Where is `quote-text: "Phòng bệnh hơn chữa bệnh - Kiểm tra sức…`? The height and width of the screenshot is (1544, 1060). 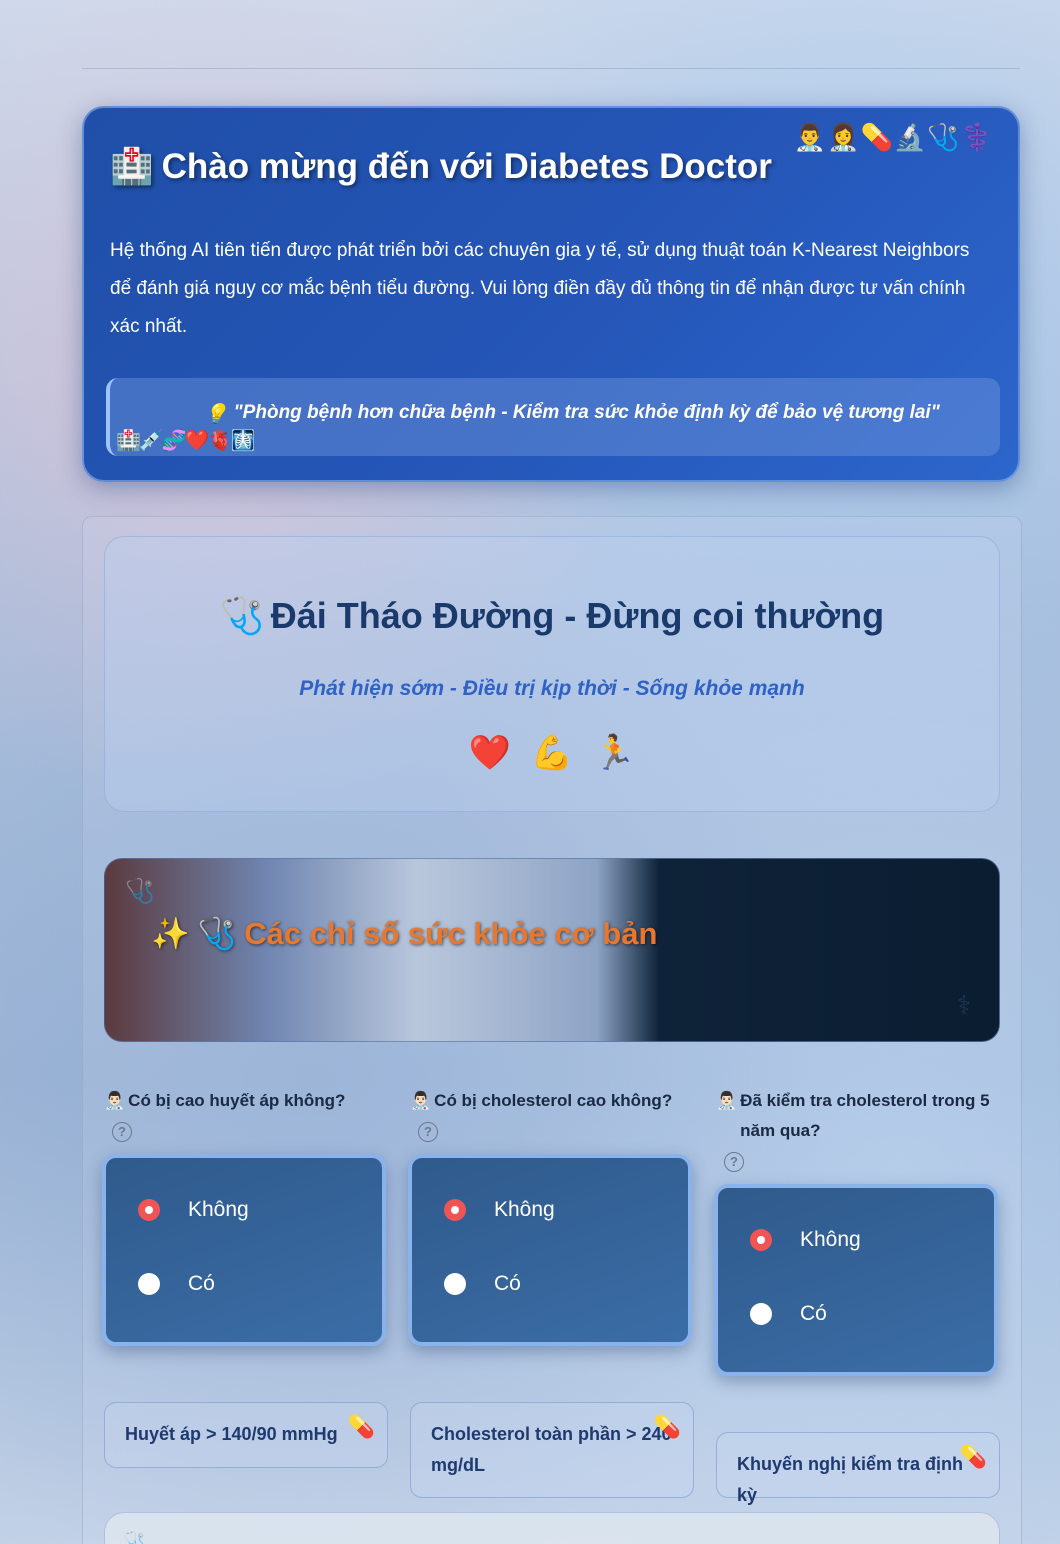
quote-text: "Phòng bệnh hơn chữa bệnh - Kiểm tra sức… is located at coordinates (586, 412).